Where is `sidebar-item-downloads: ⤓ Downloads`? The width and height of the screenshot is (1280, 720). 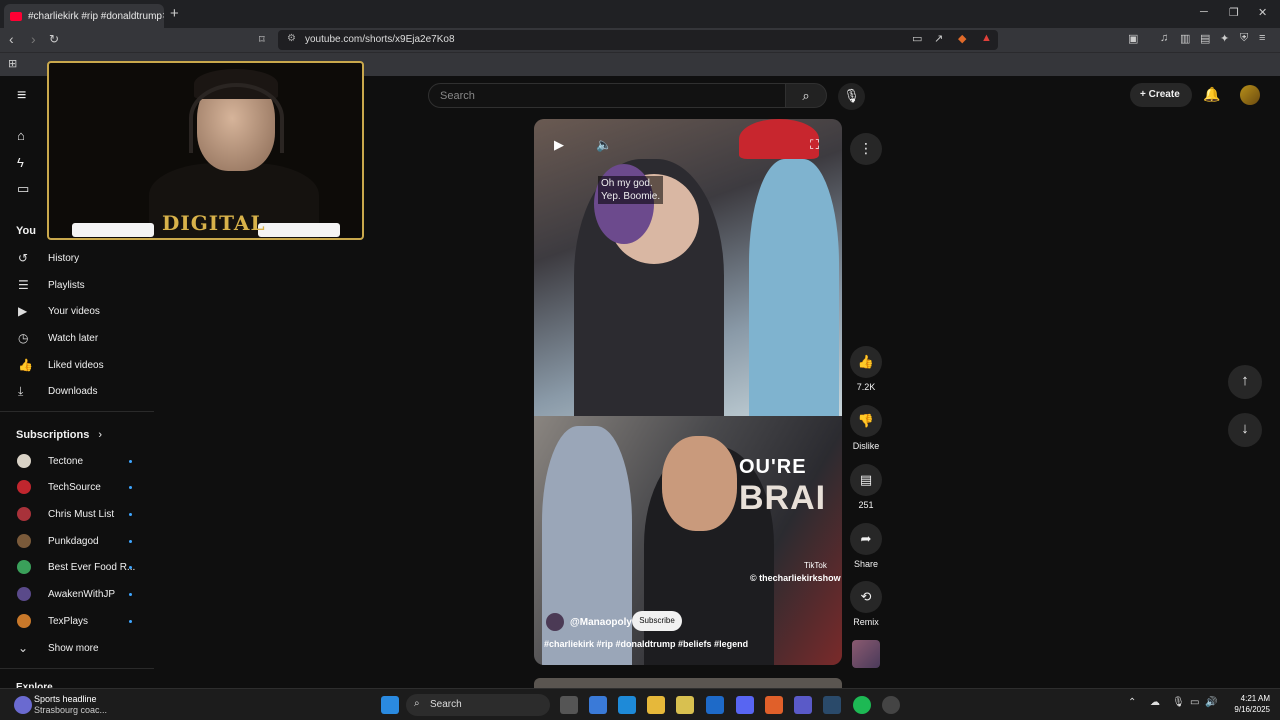 sidebar-item-downloads: ⤓ Downloads is located at coordinates (77, 391).